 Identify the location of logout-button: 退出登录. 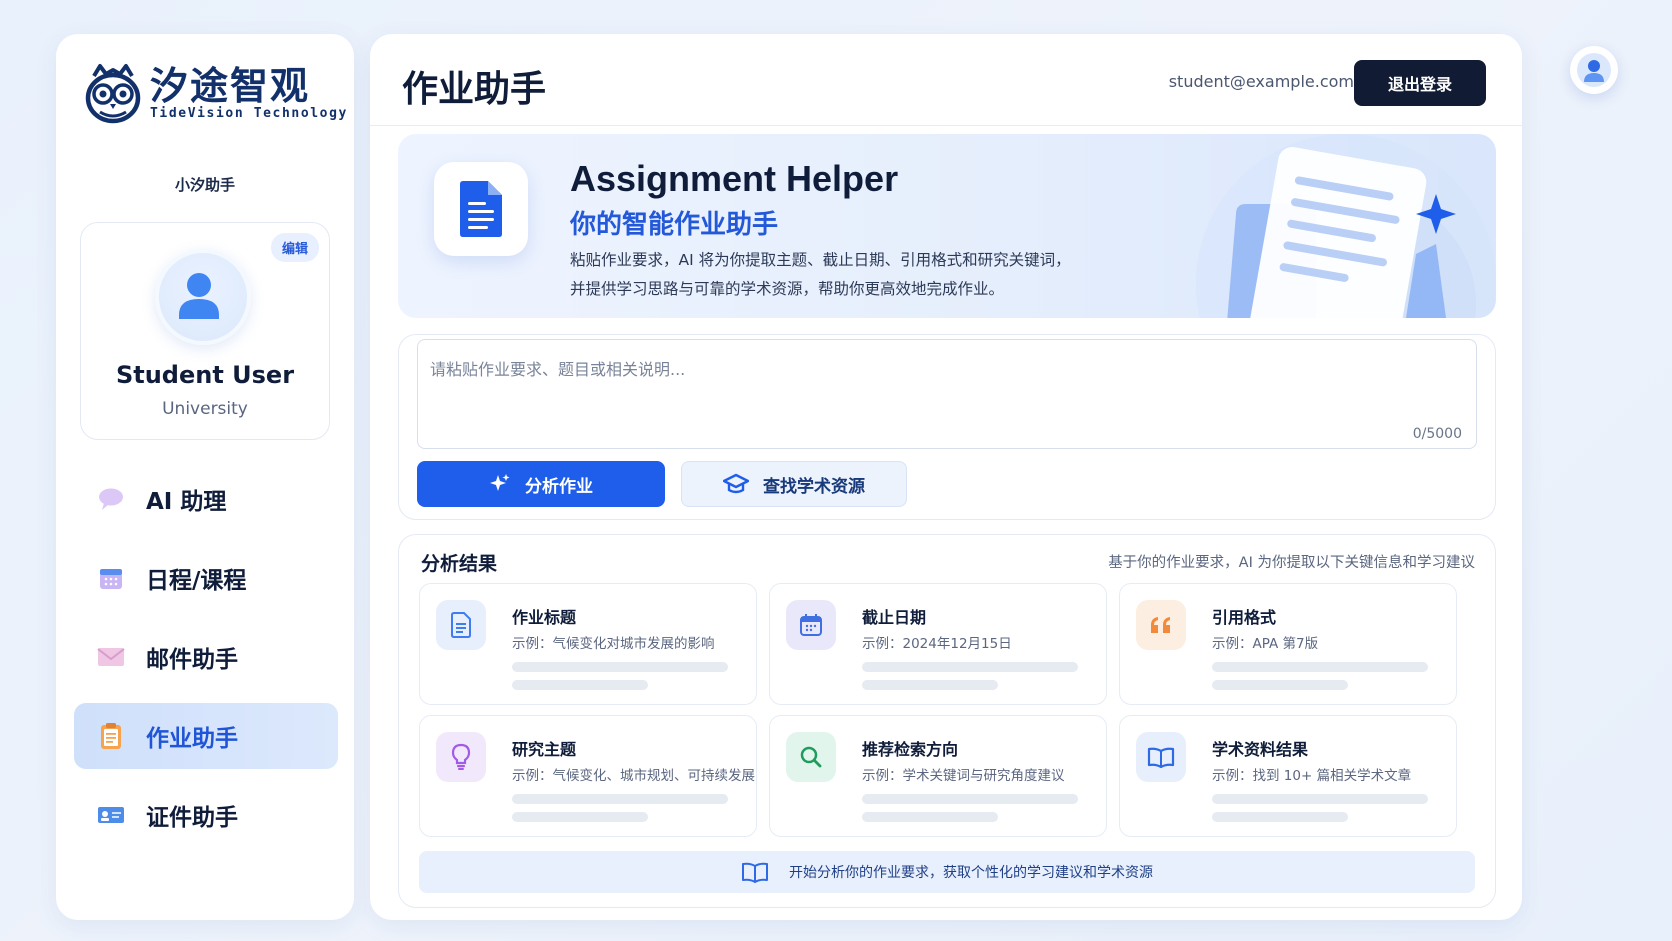
(1420, 83).